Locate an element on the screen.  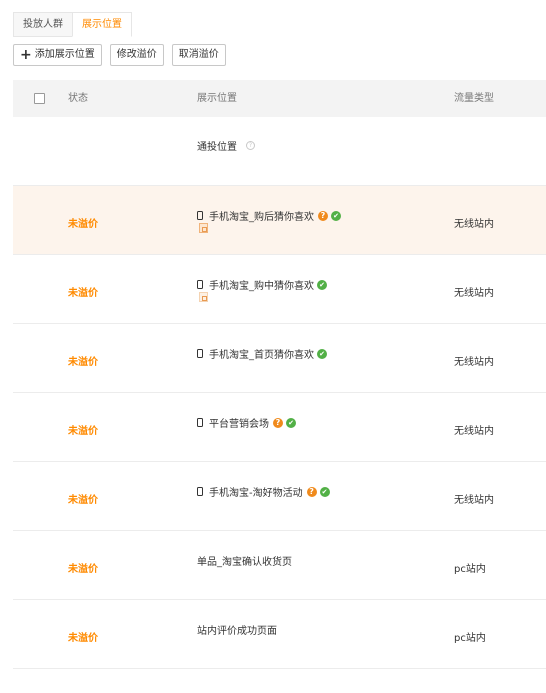
table-row: 未溢价 手机淘宝_首页猜你喜欢 ✔ 无线站内 is located at coordinates (279, 358).